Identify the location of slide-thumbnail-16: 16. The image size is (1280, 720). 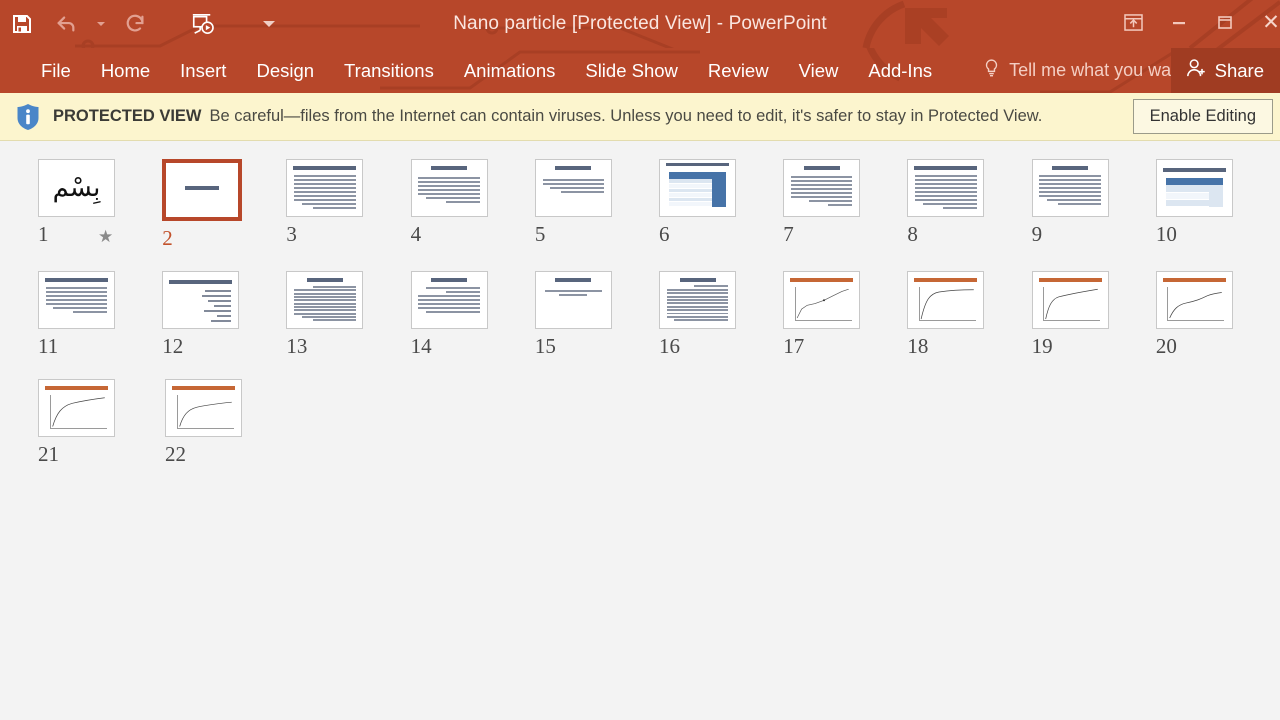
(721, 314).